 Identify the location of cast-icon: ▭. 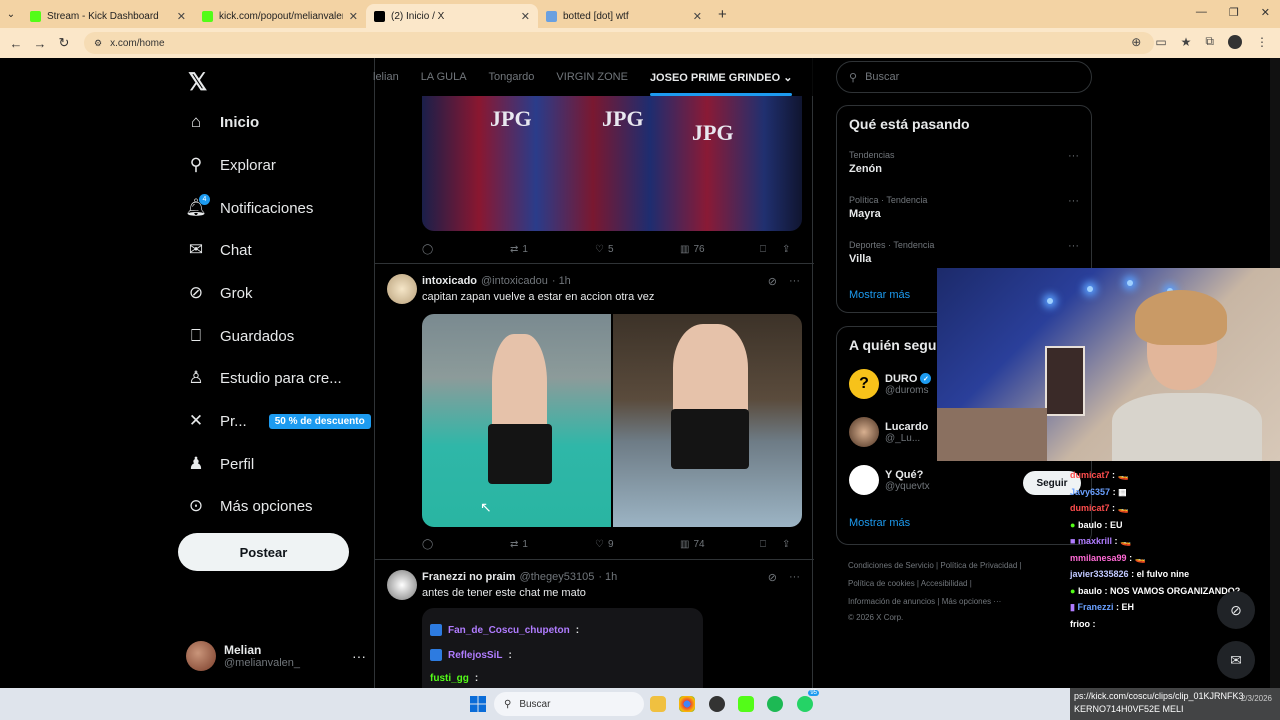
(1160, 42).